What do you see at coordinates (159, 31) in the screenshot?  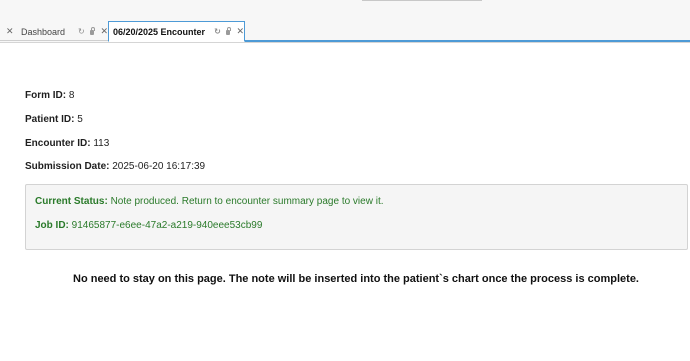 I see `tab-label: 06/20/2025 Encounter` at bounding box center [159, 31].